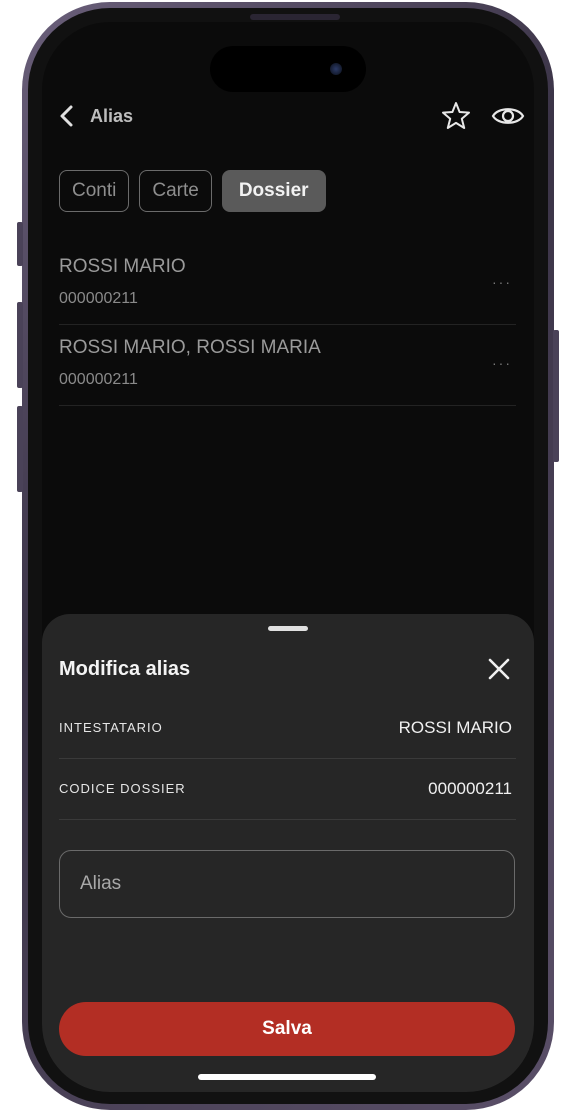 This screenshot has width=564, height=1114. Describe the element at coordinates (470, 788) in the screenshot. I see `dossier-code-value: 000000211` at that location.